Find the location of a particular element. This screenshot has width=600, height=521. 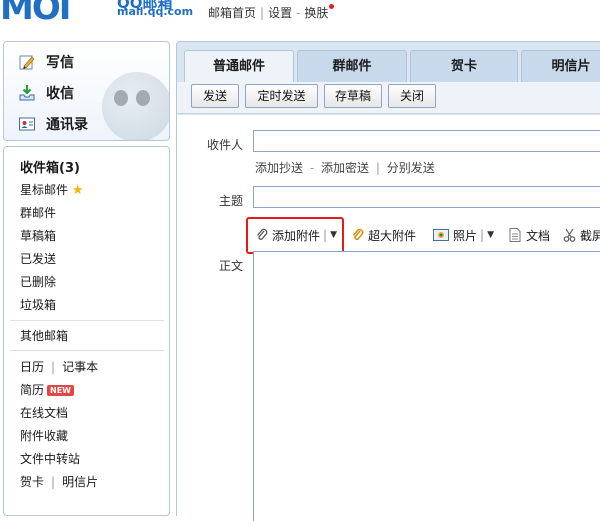

file-transfer-link: 文件中转站 is located at coordinates (50, 458).